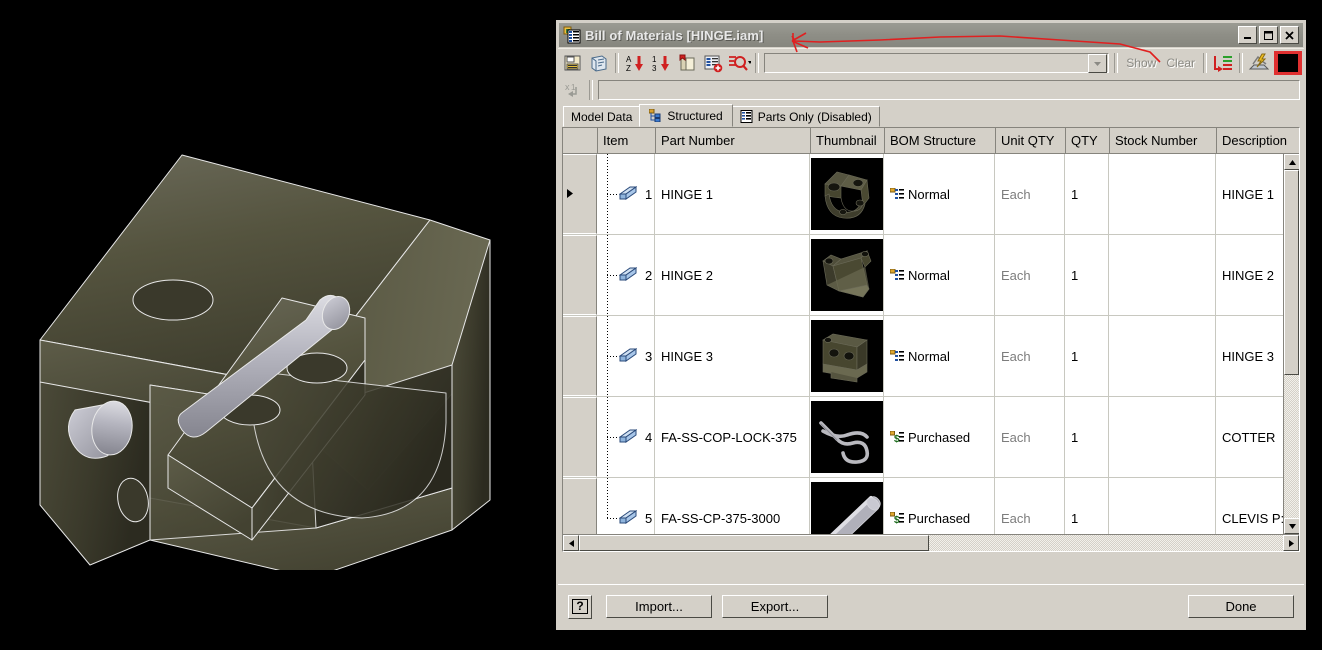  What do you see at coordinates (1223, 63) in the screenshot?
I see `renumber-items-icon` at bounding box center [1223, 63].